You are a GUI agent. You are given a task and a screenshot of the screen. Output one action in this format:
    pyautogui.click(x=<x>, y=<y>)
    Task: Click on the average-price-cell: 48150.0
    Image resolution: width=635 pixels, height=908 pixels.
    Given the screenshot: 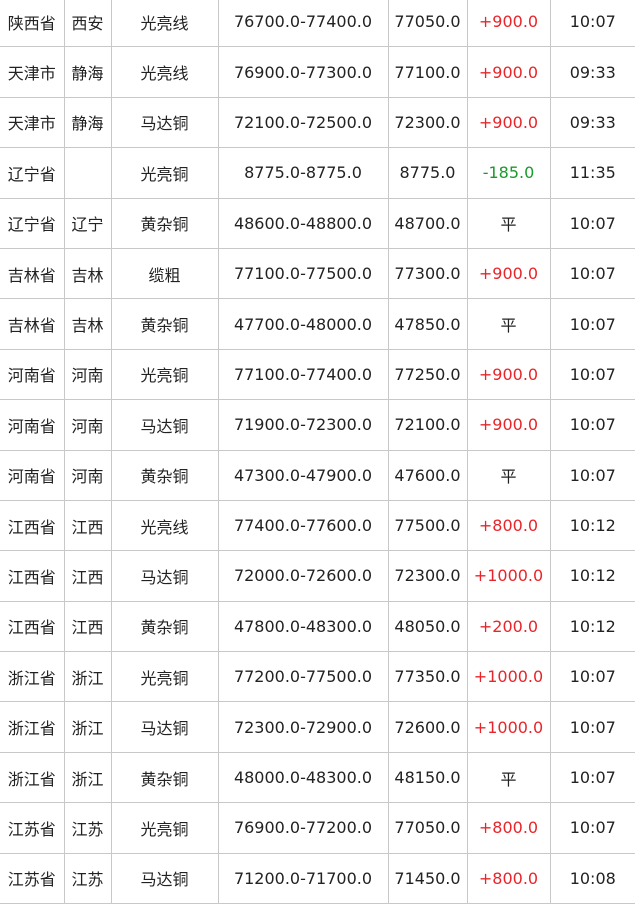 What is the action you would take?
    pyautogui.click(x=427, y=777)
    